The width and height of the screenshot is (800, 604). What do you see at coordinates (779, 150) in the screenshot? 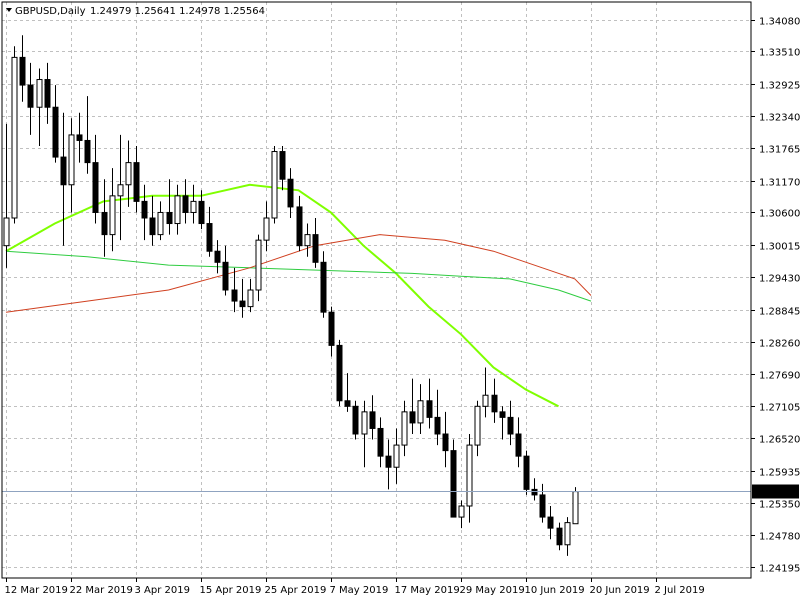
I see `y-tick-label: 1.31765` at bounding box center [779, 150].